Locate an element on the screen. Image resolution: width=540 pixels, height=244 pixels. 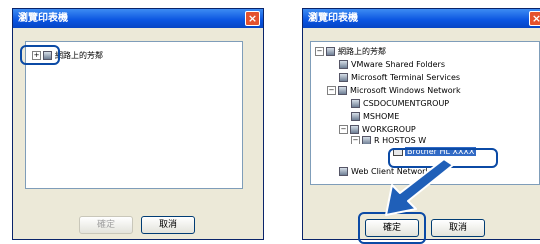
tree-item-label: WORKGROUP is located at coordinates (389, 129).